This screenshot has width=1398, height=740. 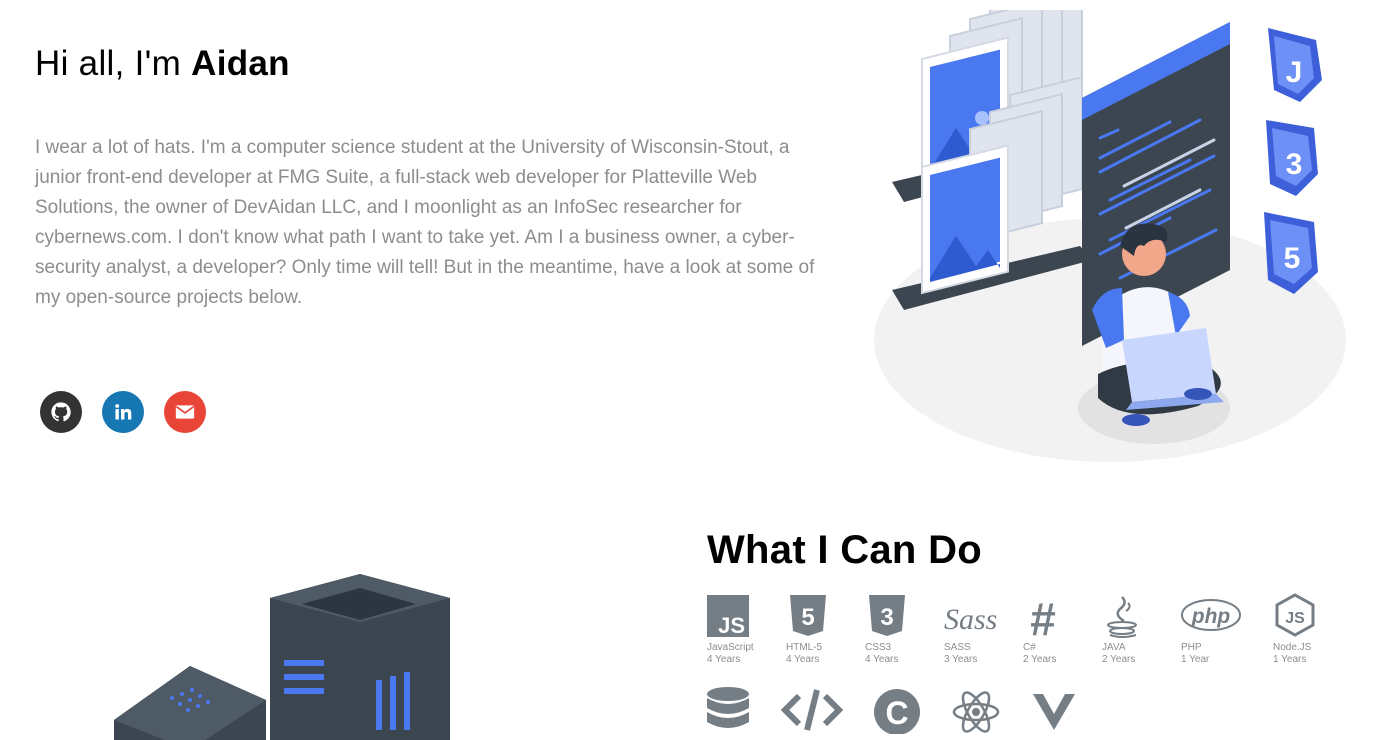 I want to click on skill-years: 1 Years, so click(x=1290, y=659).